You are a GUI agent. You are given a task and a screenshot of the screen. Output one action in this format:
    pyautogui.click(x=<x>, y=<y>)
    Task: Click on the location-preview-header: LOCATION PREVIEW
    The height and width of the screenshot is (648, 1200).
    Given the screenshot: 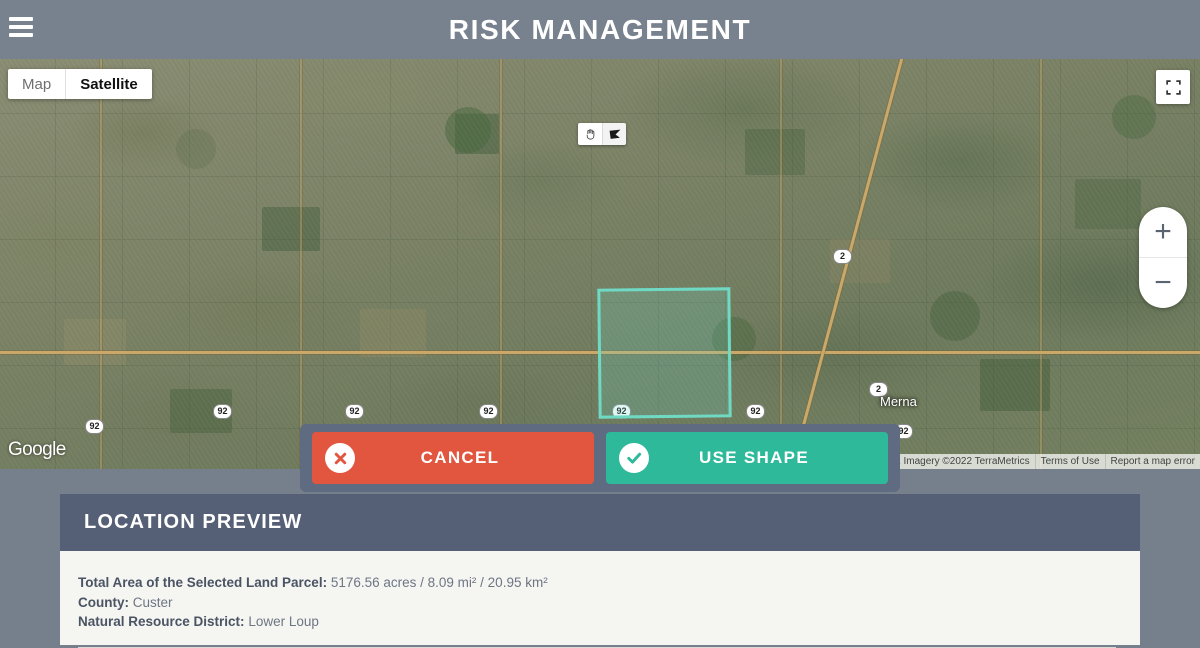 What is the action you would take?
    pyautogui.click(x=600, y=522)
    